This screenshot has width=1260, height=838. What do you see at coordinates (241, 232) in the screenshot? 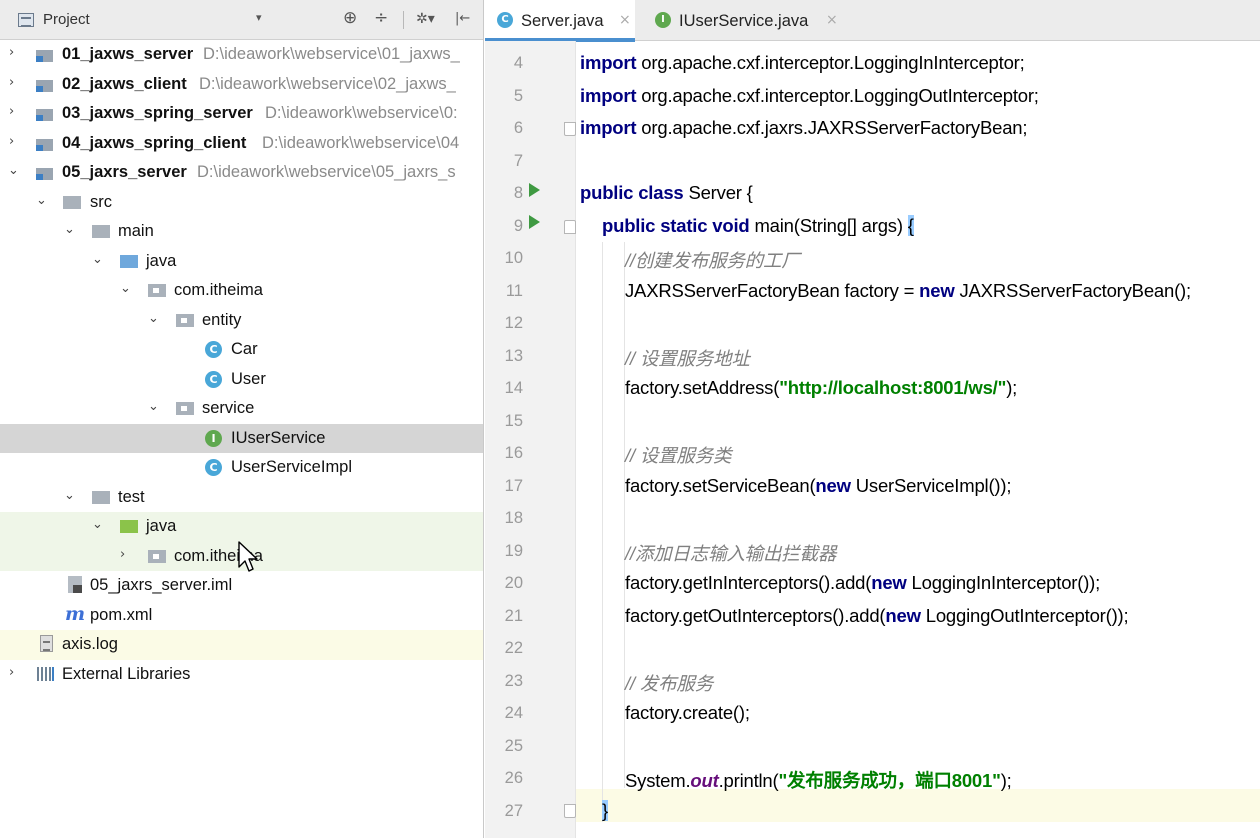
I see `tree-item-folder: ⌄ main` at bounding box center [241, 232].